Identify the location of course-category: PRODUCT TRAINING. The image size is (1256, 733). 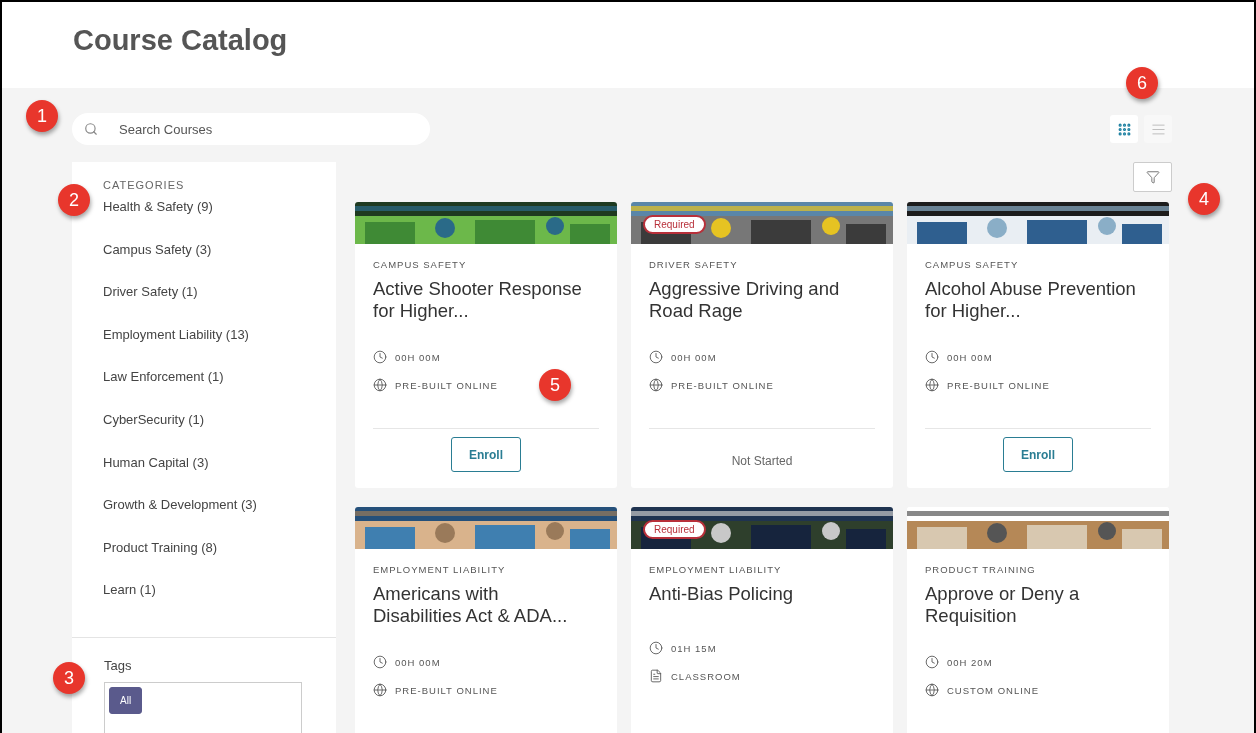
(981, 569).